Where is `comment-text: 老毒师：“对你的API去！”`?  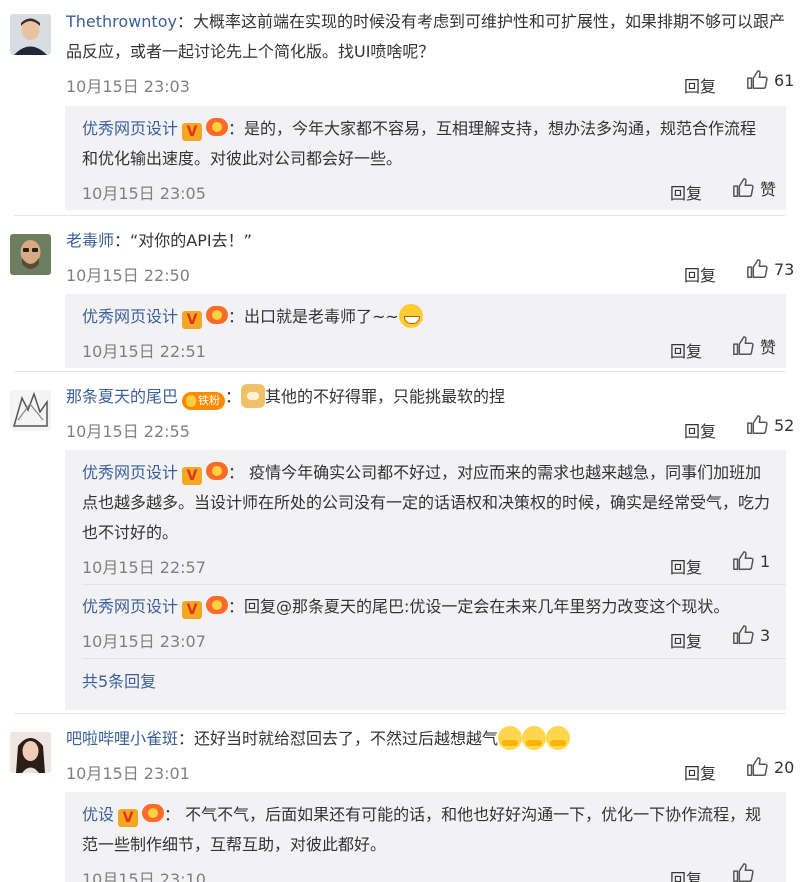
comment-text: 老毒师：“对你的API去！” is located at coordinates (426, 241).